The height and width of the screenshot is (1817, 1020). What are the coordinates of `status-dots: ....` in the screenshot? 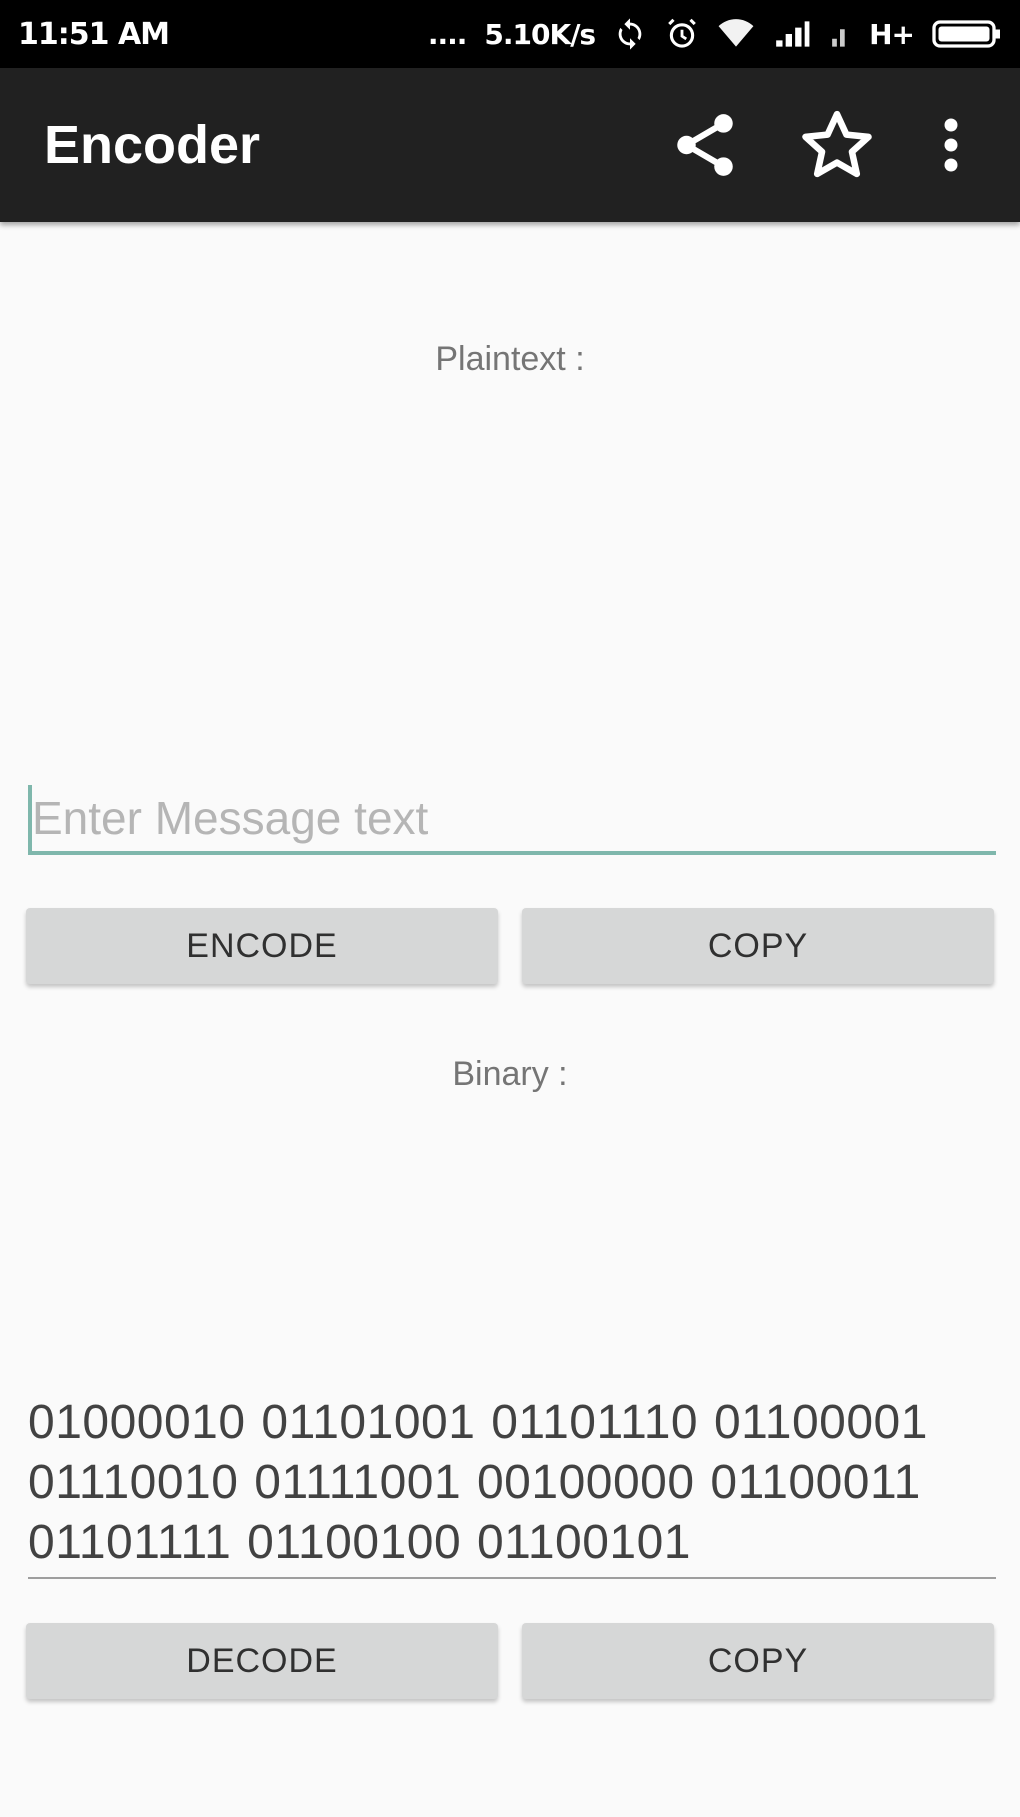 It's located at (447, 34).